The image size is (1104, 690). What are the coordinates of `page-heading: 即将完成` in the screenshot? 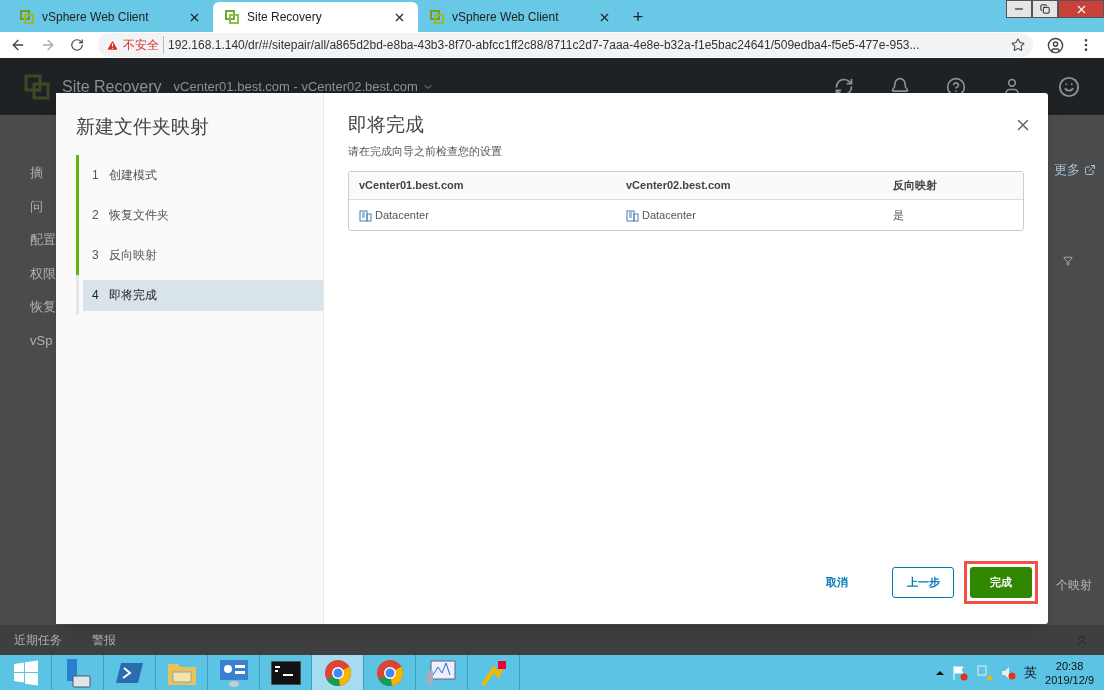 It's located at (386, 125).